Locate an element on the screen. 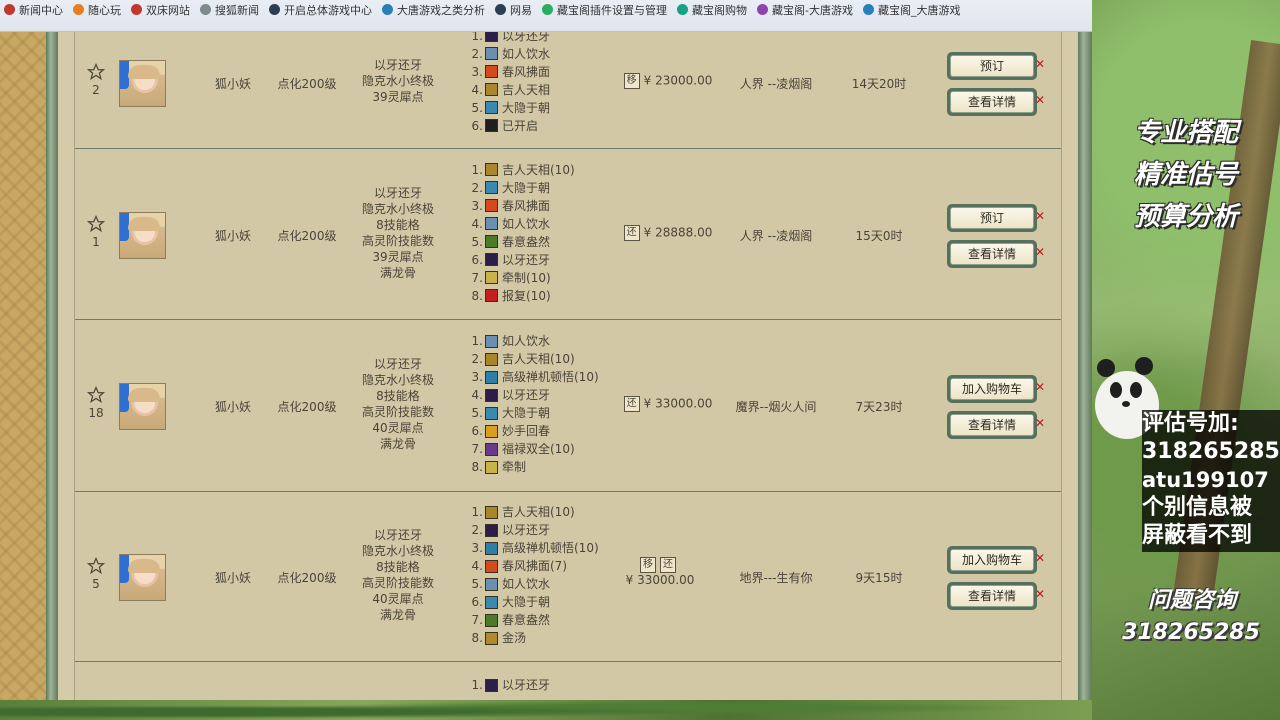 The image size is (1280, 720). favorite-star: 2 is located at coordinates (96, 79).